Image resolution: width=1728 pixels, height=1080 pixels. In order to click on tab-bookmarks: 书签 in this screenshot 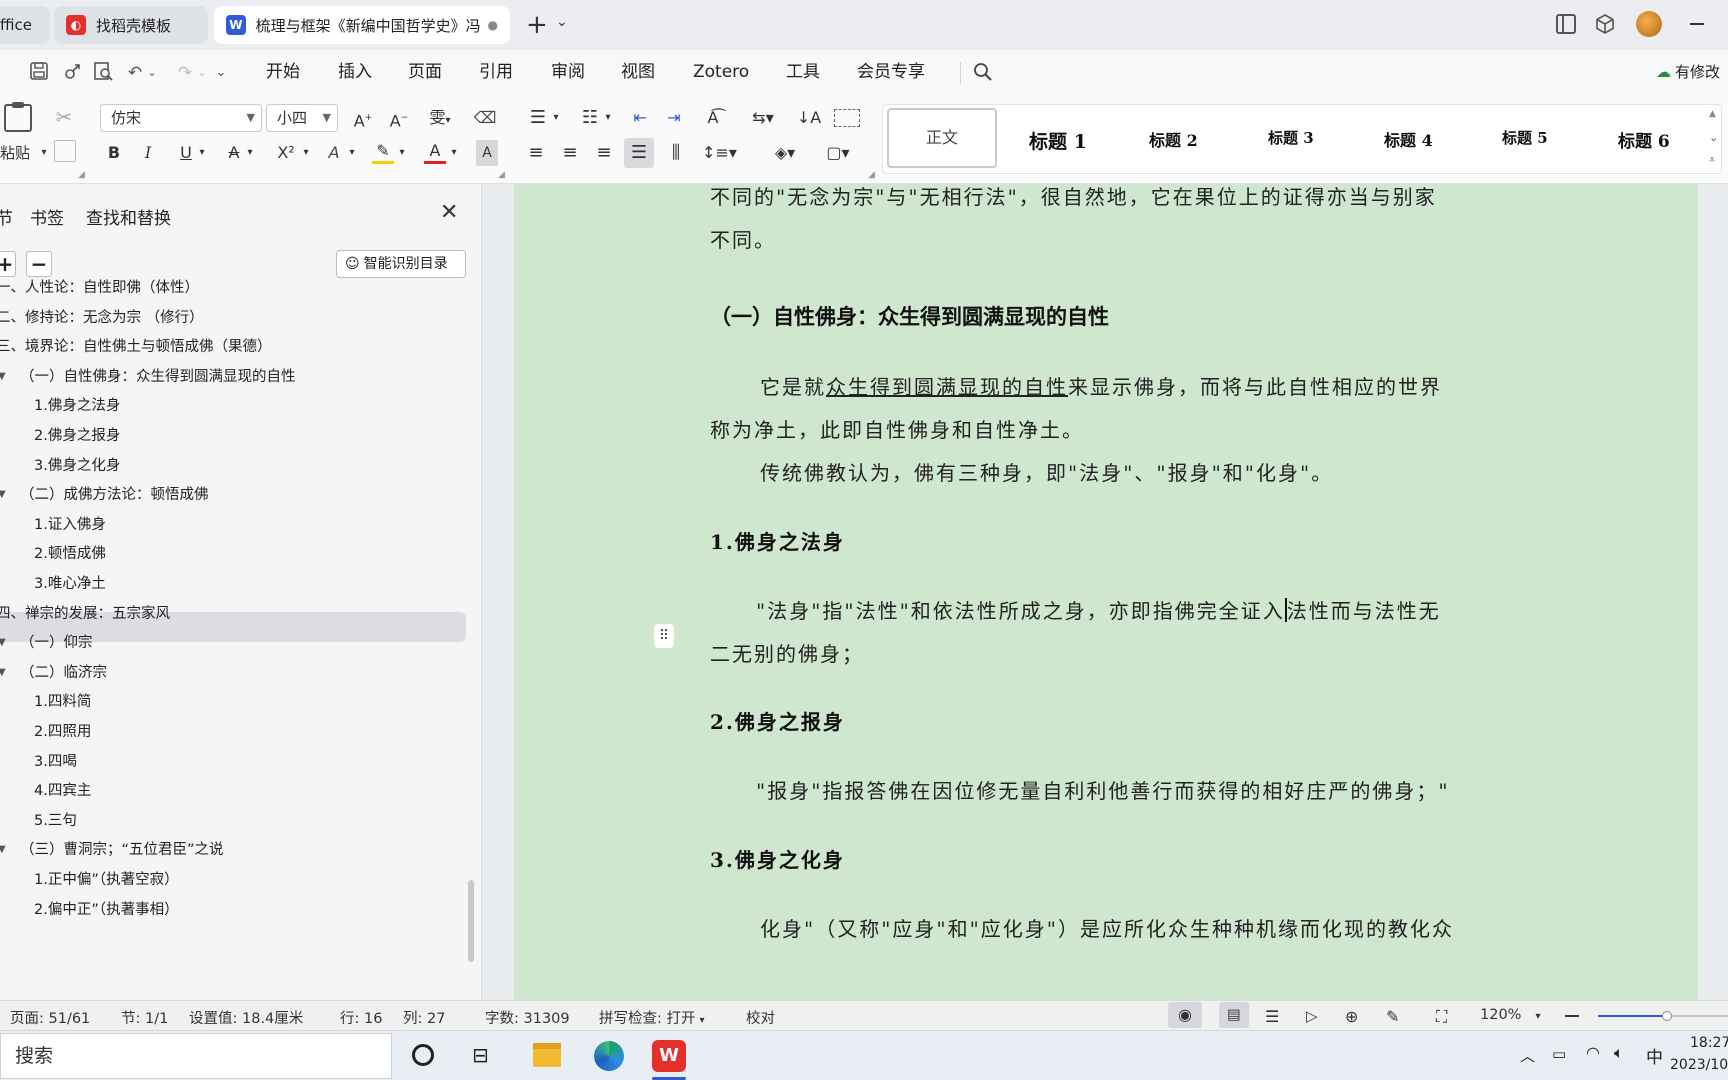, I will do `click(47, 216)`.